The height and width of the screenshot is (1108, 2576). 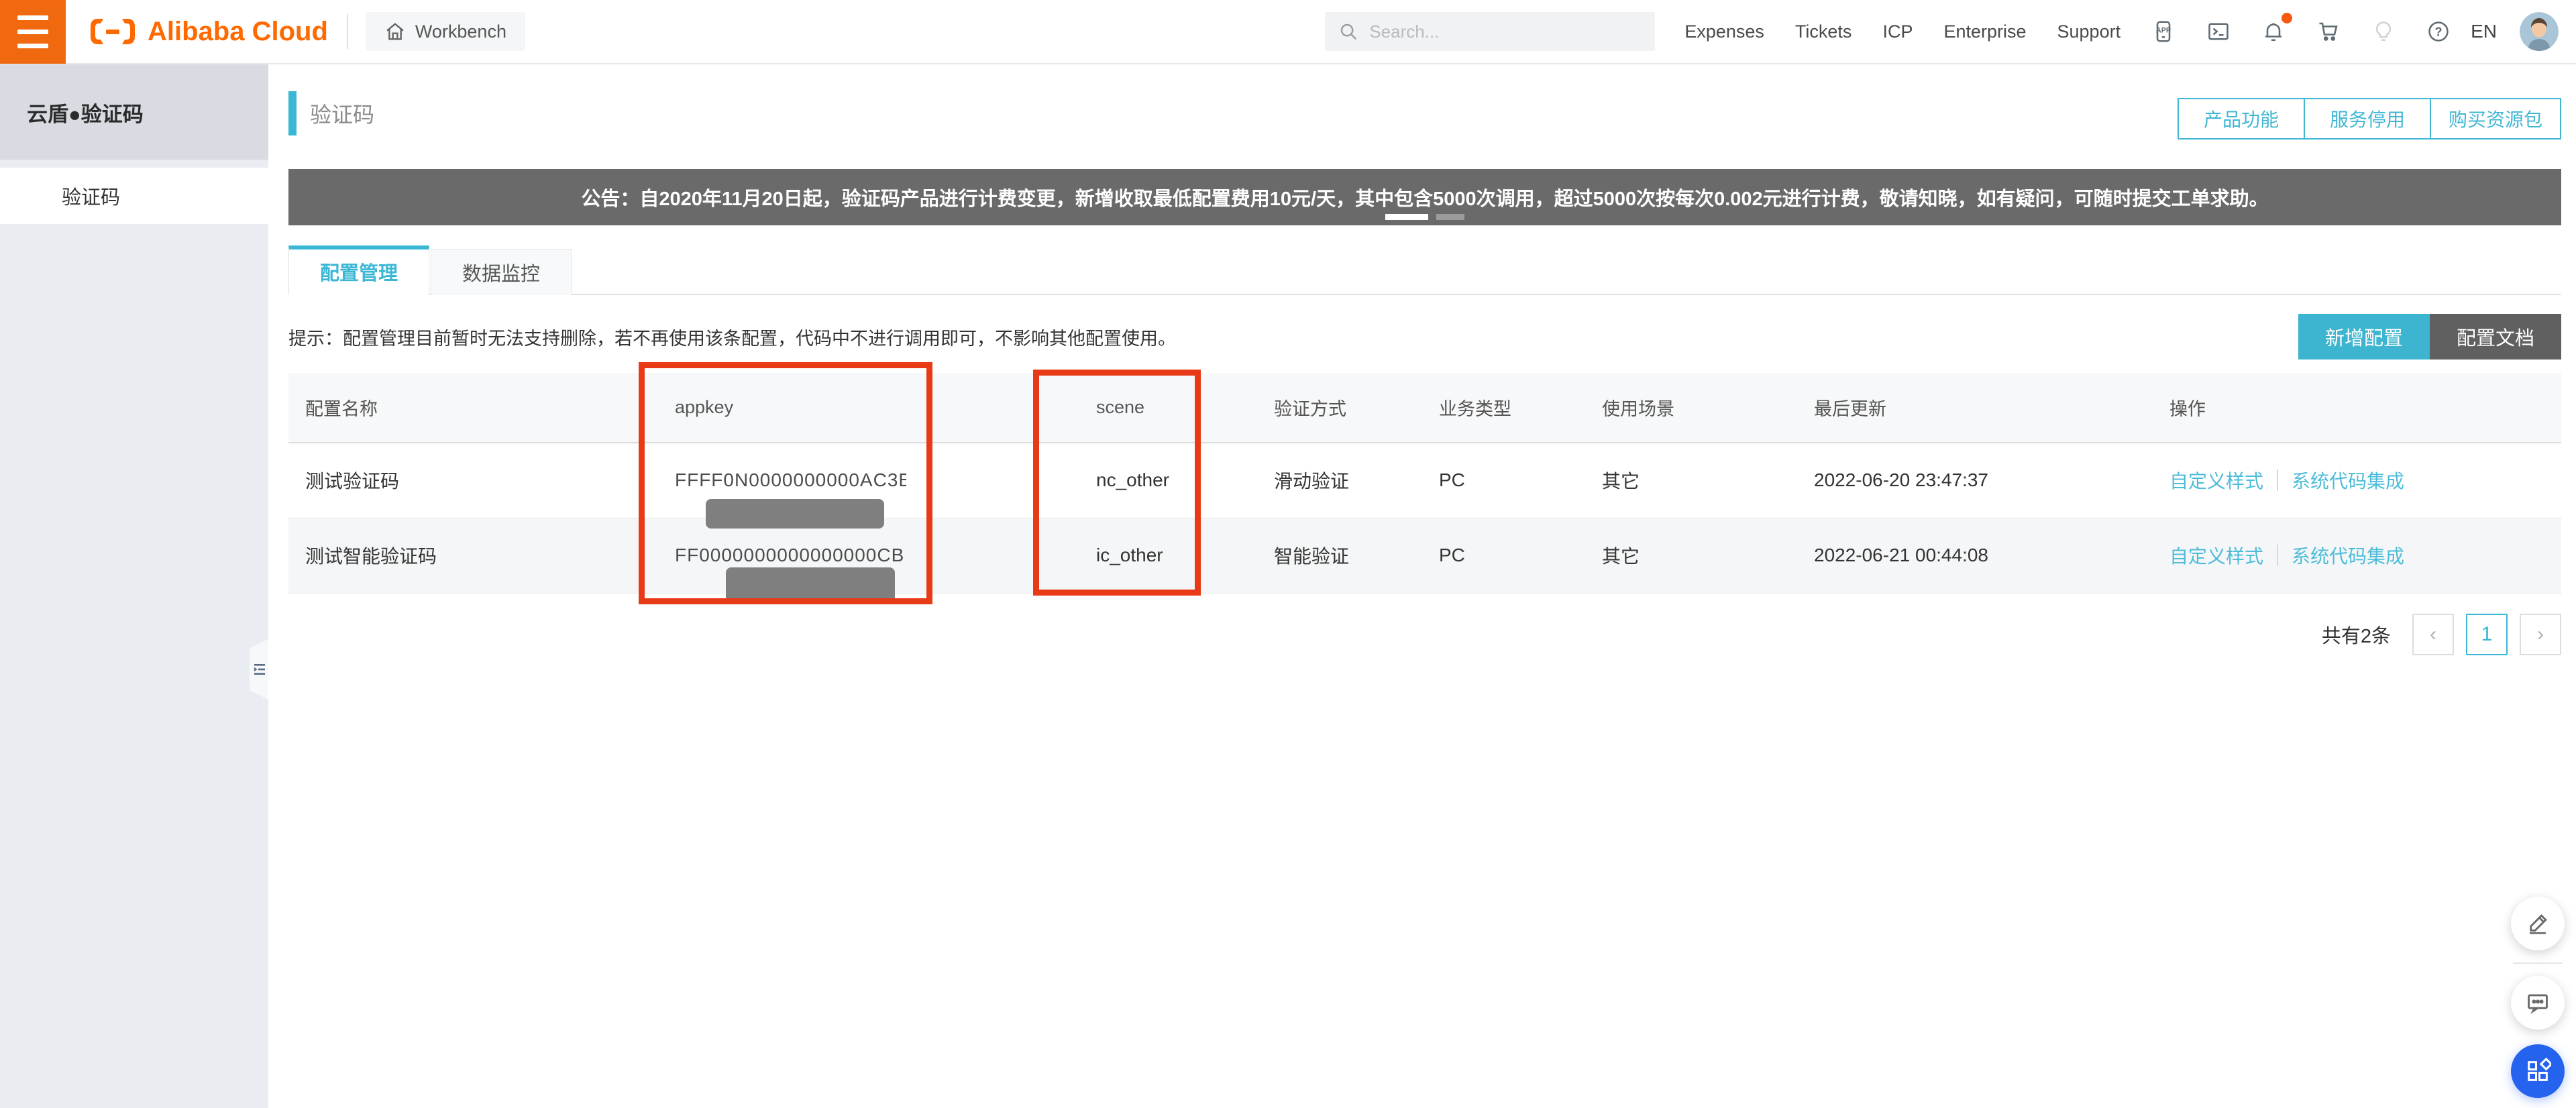 What do you see at coordinates (1497, 31) in the screenshot?
I see `search-input` at bounding box center [1497, 31].